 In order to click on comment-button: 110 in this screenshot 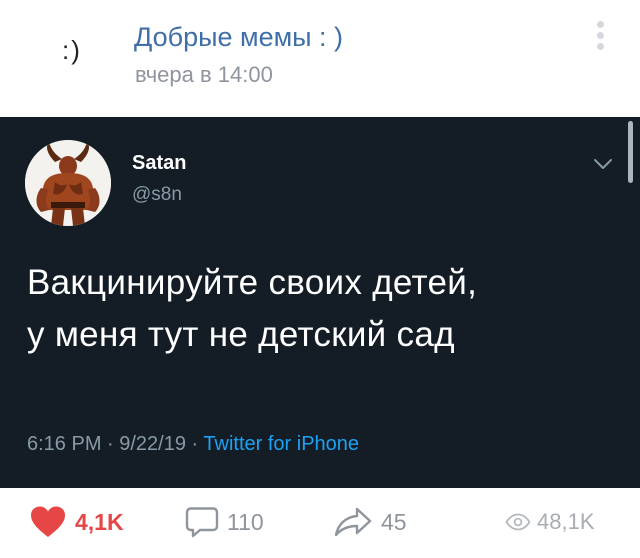, I will do `click(224, 522)`.